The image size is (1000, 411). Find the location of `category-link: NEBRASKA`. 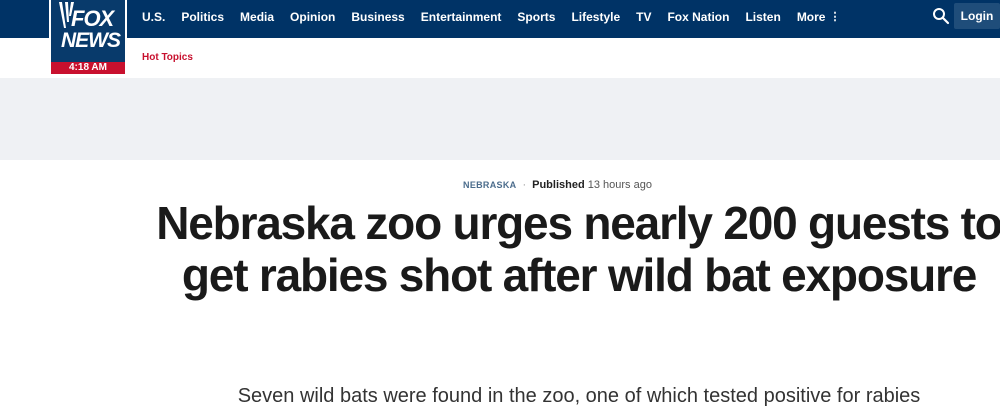

category-link: NEBRASKA is located at coordinates (489, 185).